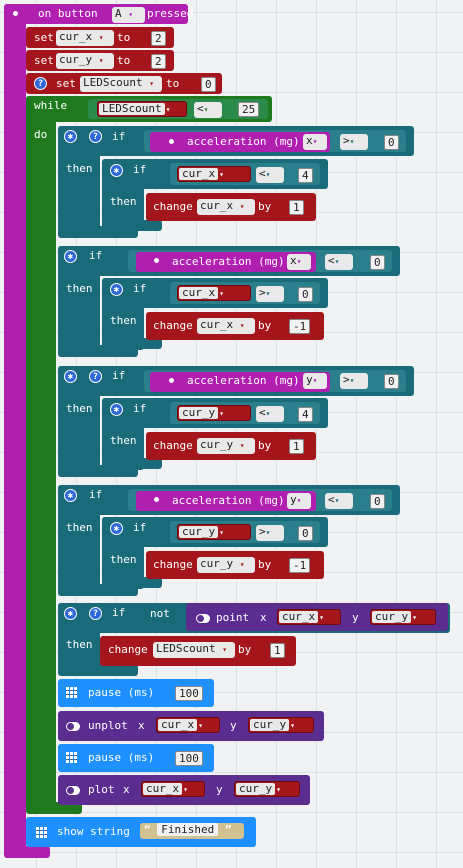 This screenshot has width=463, height=868. Describe the element at coordinates (85, 38) in the screenshot. I see `set-var-dropdown: cur_x ▾` at that location.